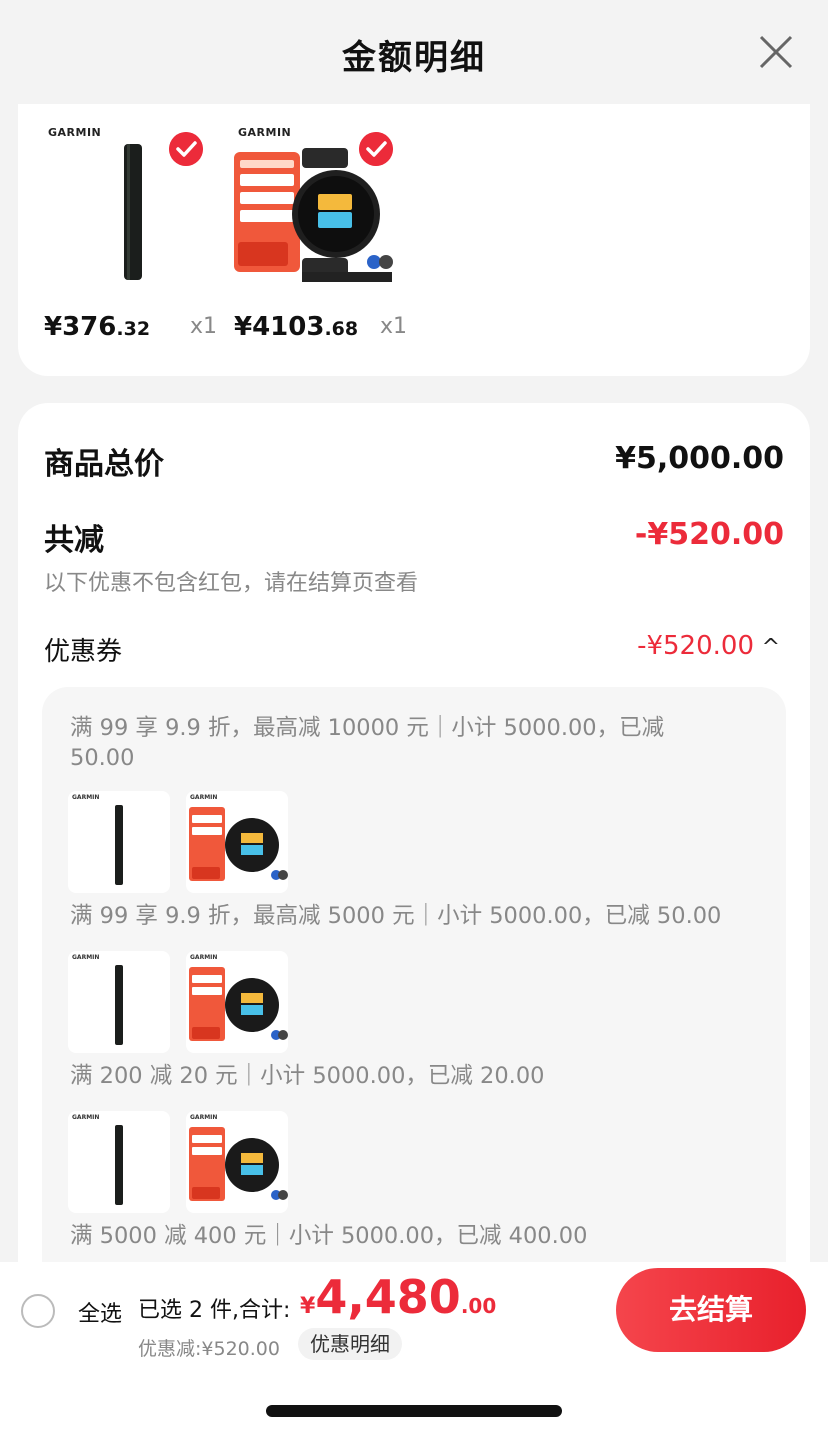 Image resolution: width=828 pixels, height=1434 pixels. I want to click on price-integer: ¥4103, so click(279, 327).